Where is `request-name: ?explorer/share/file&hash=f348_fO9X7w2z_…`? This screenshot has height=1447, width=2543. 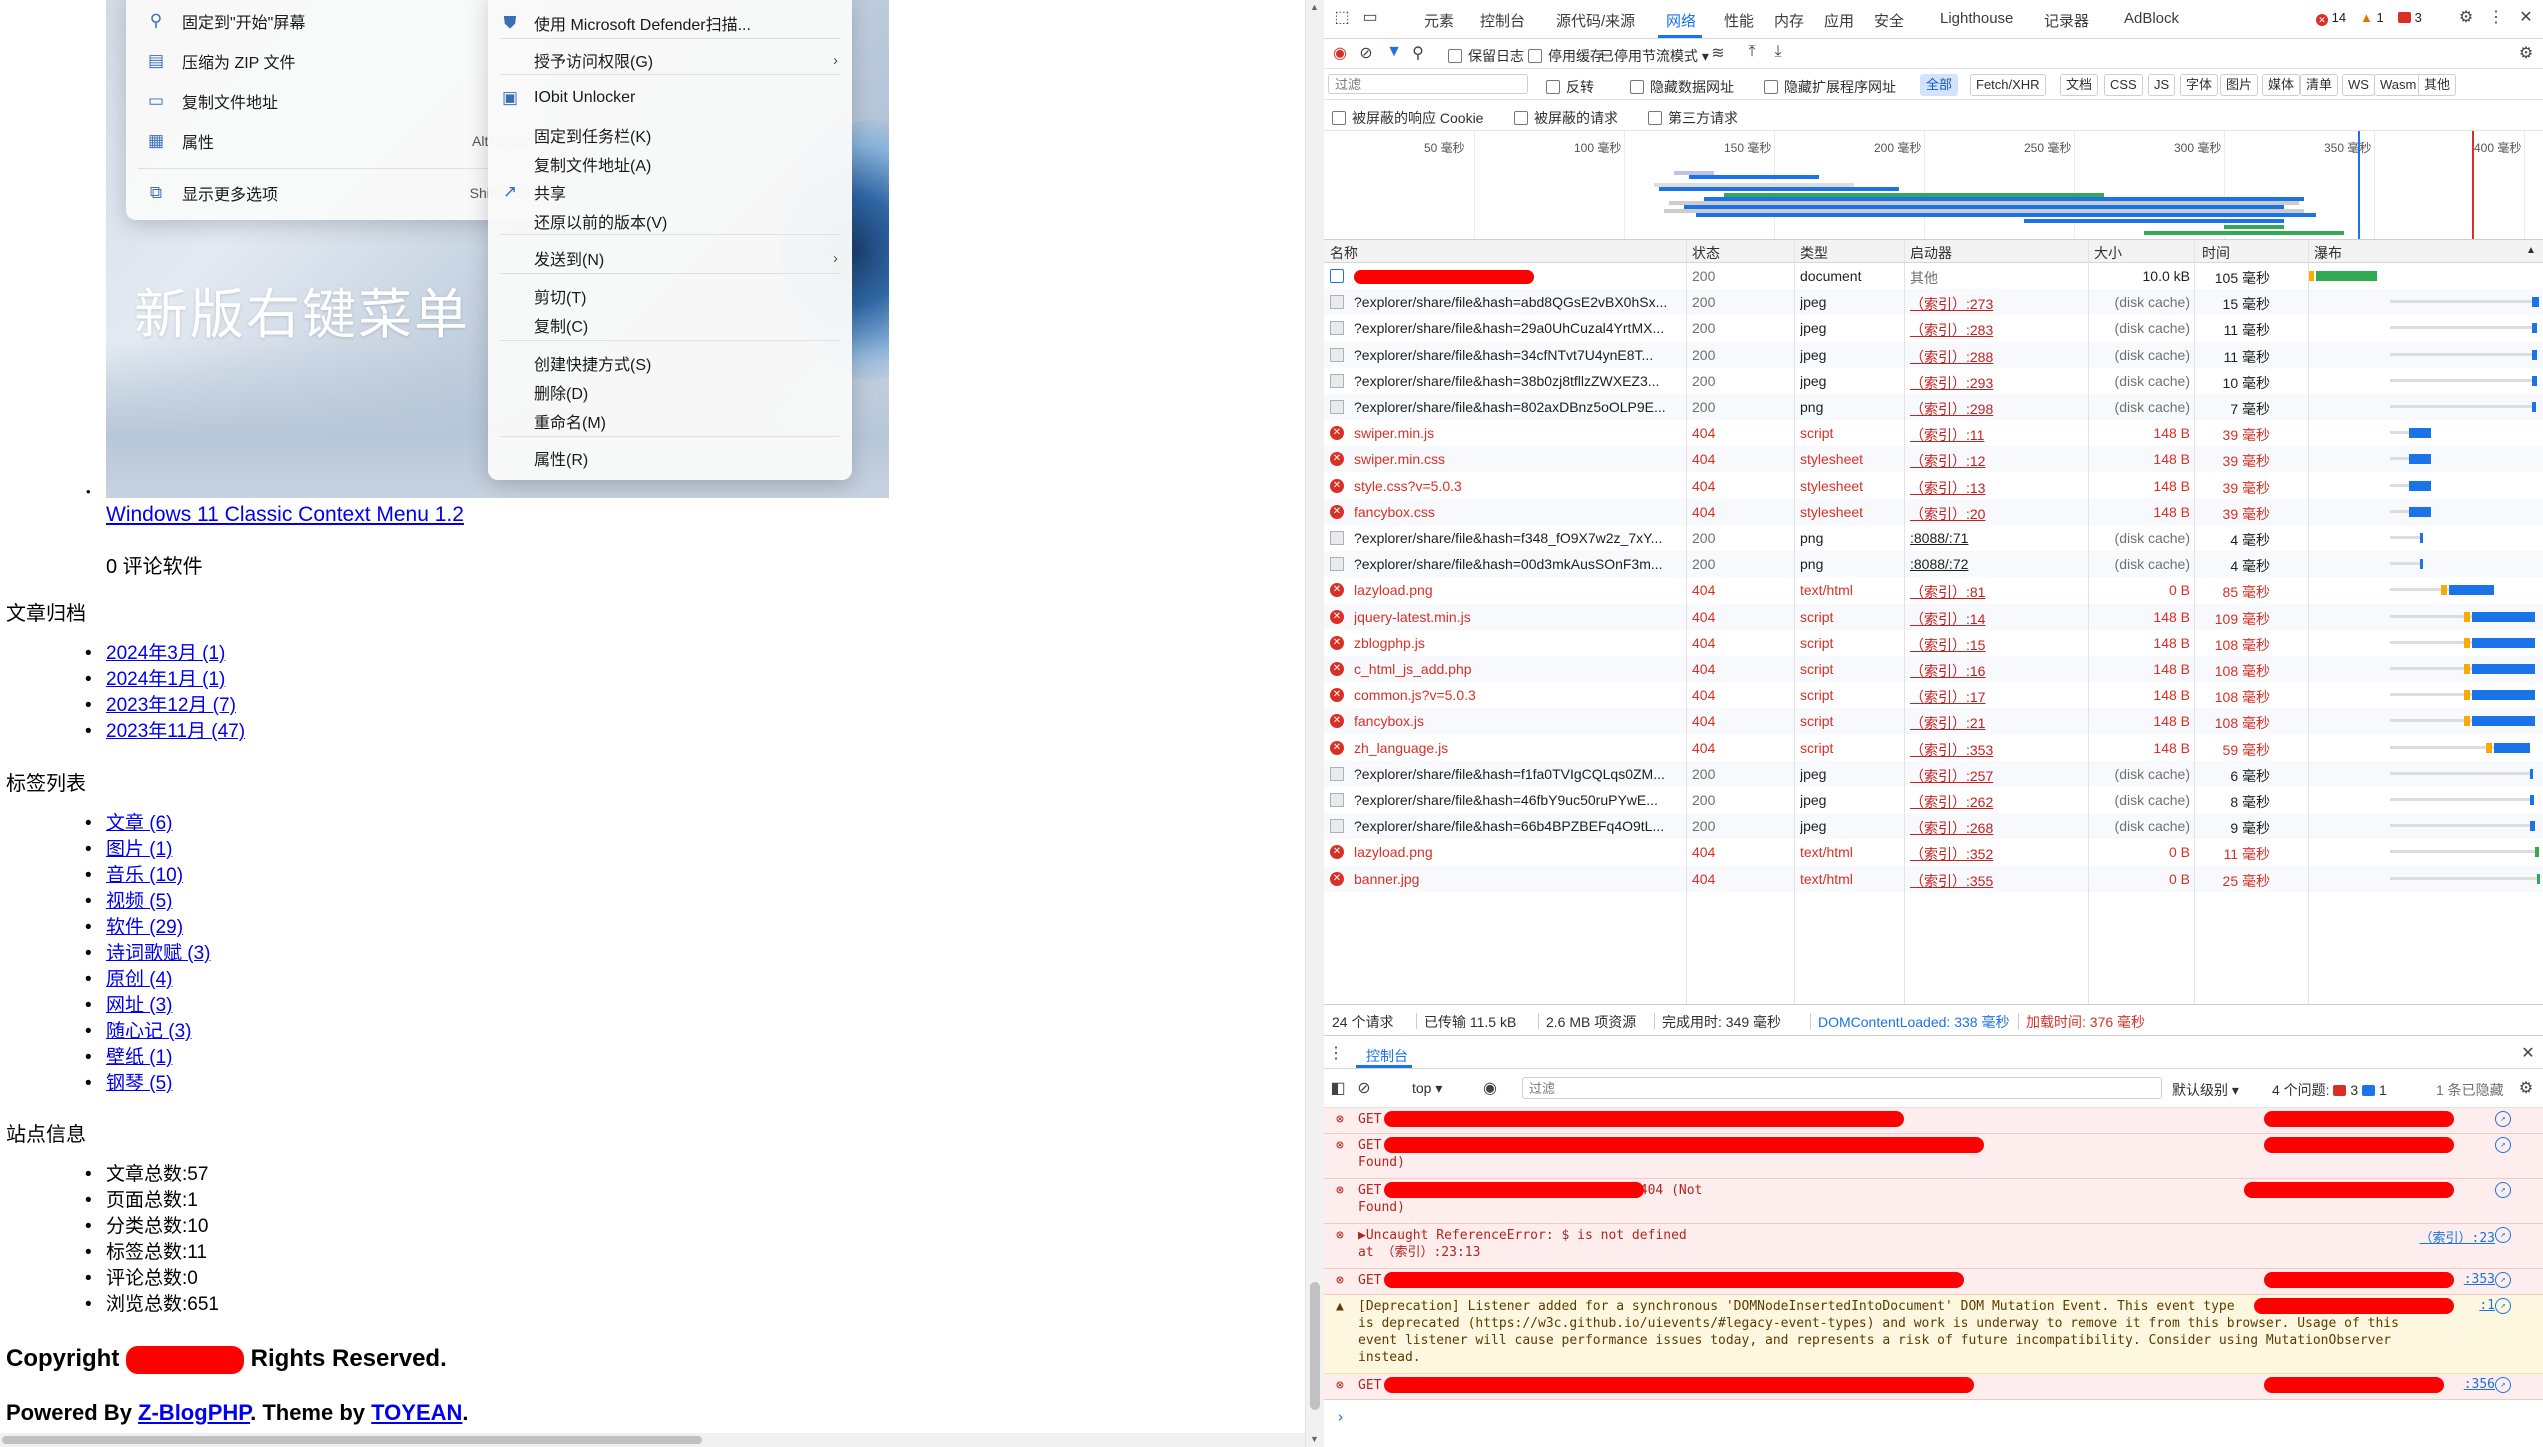
request-name: ?explorer/share/file&hash=f348_fO9X7w2z_… is located at coordinates (1519, 538).